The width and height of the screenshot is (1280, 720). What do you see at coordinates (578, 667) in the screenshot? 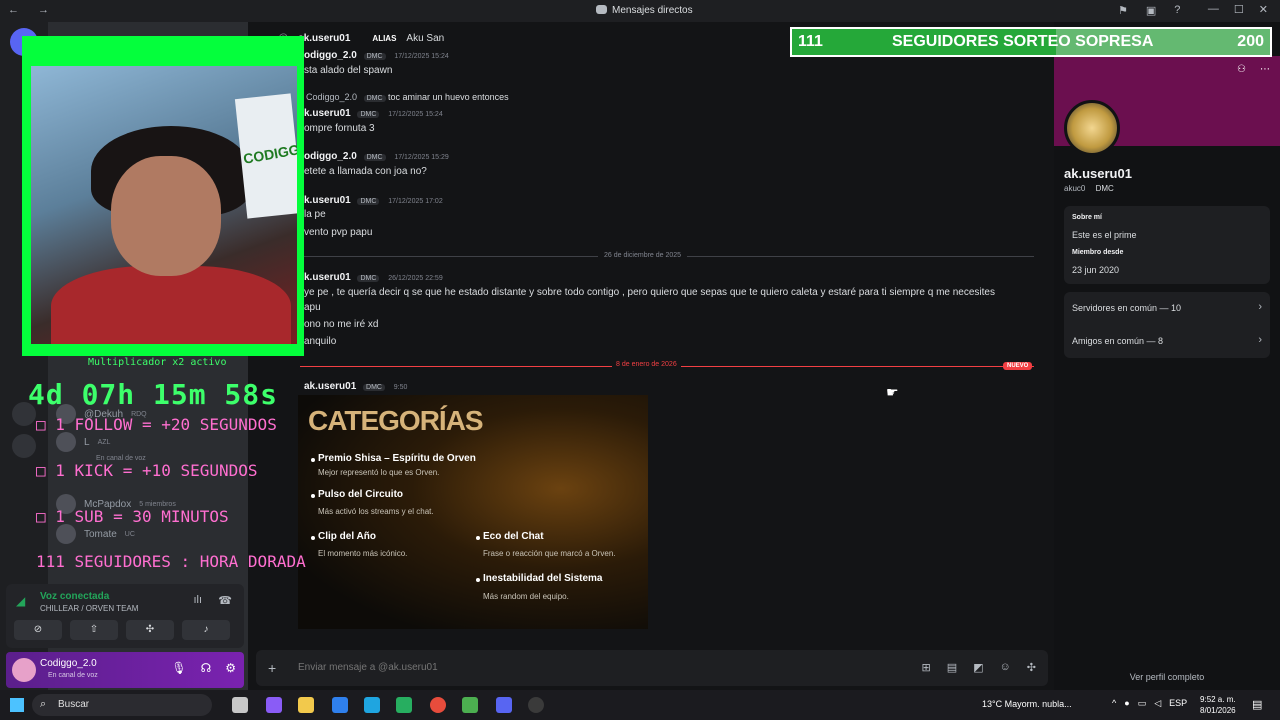
I see `message-input` at bounding box center [578, 667].